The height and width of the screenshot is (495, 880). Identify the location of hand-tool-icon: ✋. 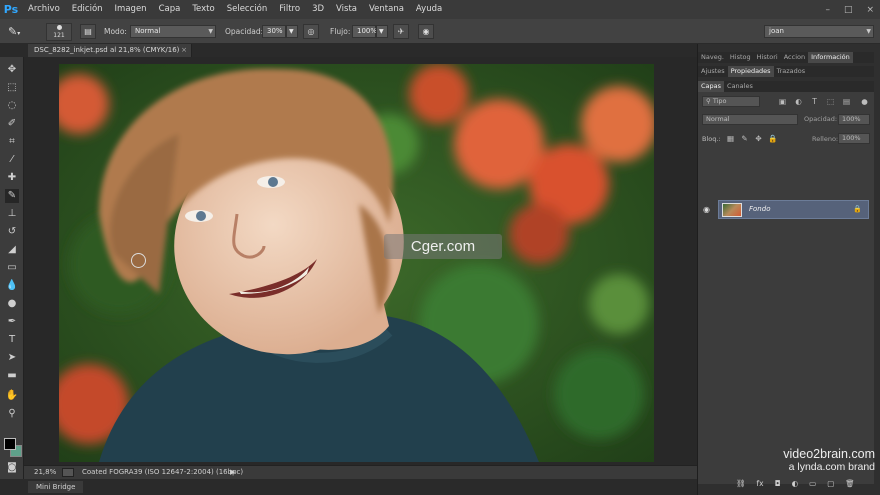
(12, 396).